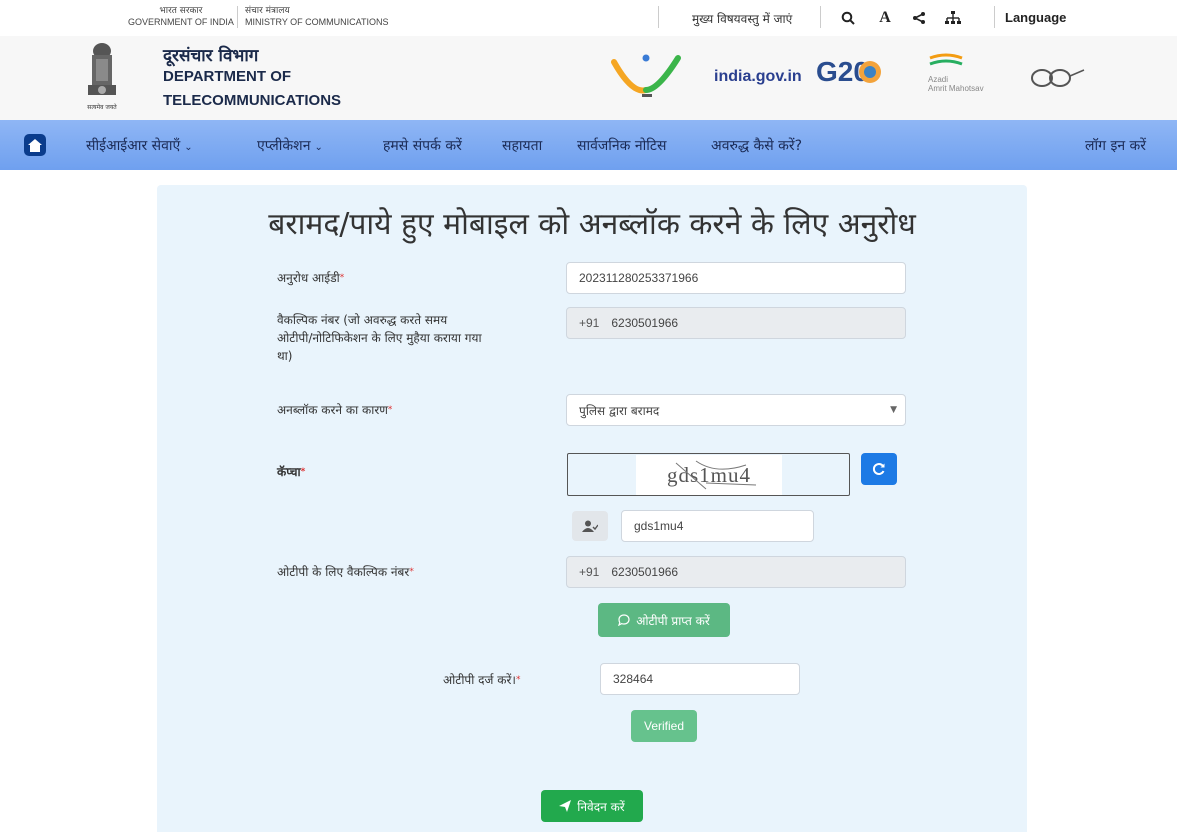  I want to click on emblem-caption: सत्यमेव जयते, so click(102, 107).